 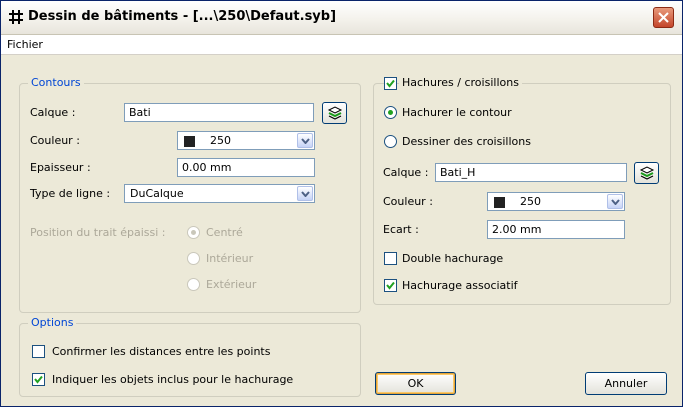 I want to click on ecart-input: 2.00 mm, so click(x=556, y=229).